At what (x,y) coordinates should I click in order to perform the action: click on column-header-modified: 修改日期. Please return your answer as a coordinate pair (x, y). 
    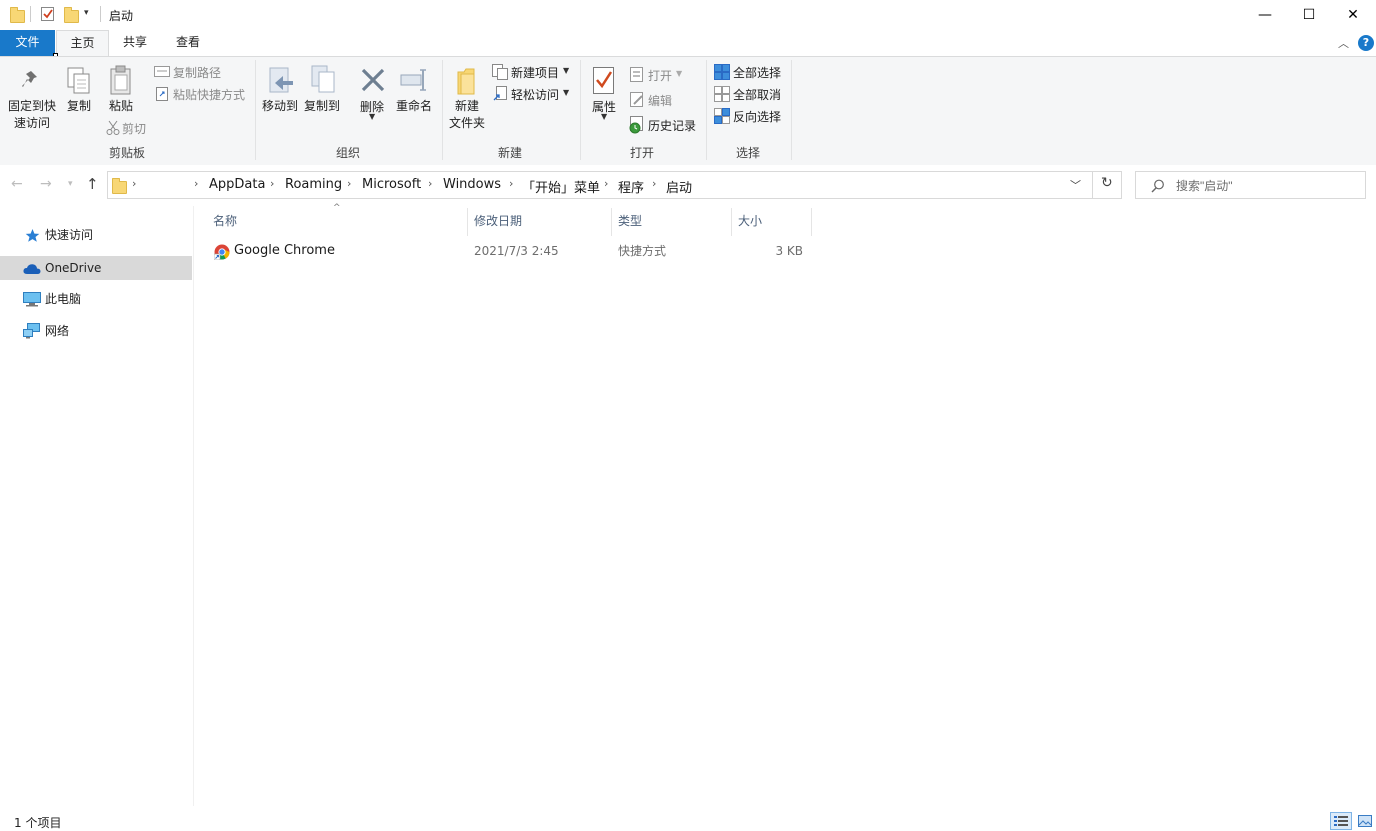
    Looking at the image, I should click on (540, 222).